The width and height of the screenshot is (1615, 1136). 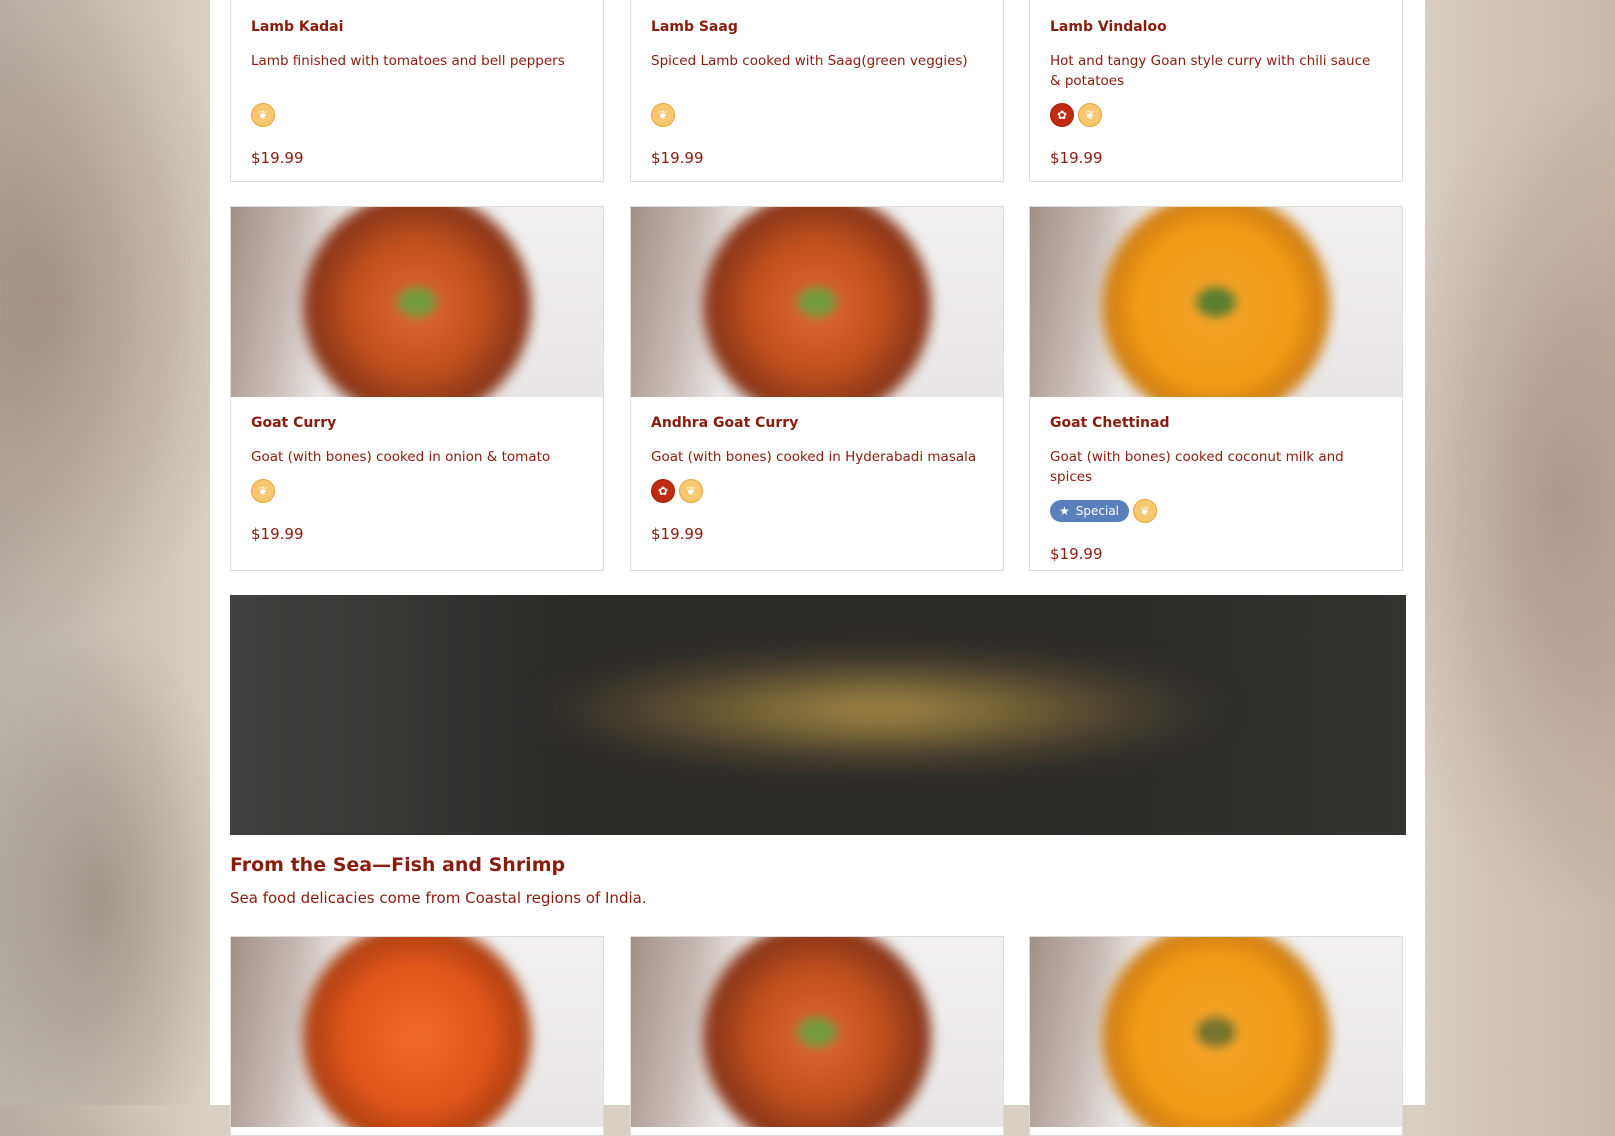 I want to click on item-name: Lamb Vindaloo, so click(x=1108, y=27).